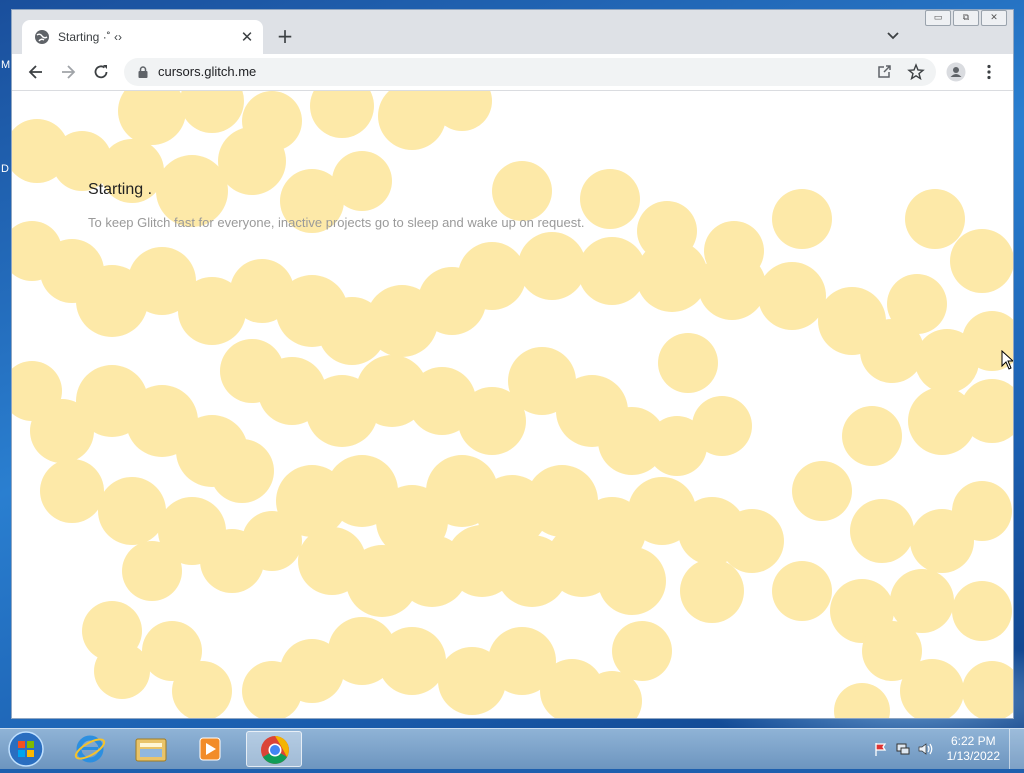  I want to click on taskbar-app-chrome, so click(274, 749).